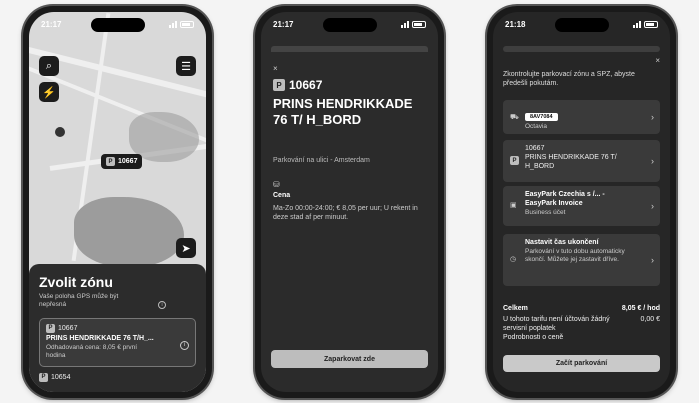 The image size is (699, 403). What do you see at coordinates (321, 160) in the screenshot?
I see `zone-subtitle: Parkování na ulici - Amsterdam` at bounding box center [321, 160].